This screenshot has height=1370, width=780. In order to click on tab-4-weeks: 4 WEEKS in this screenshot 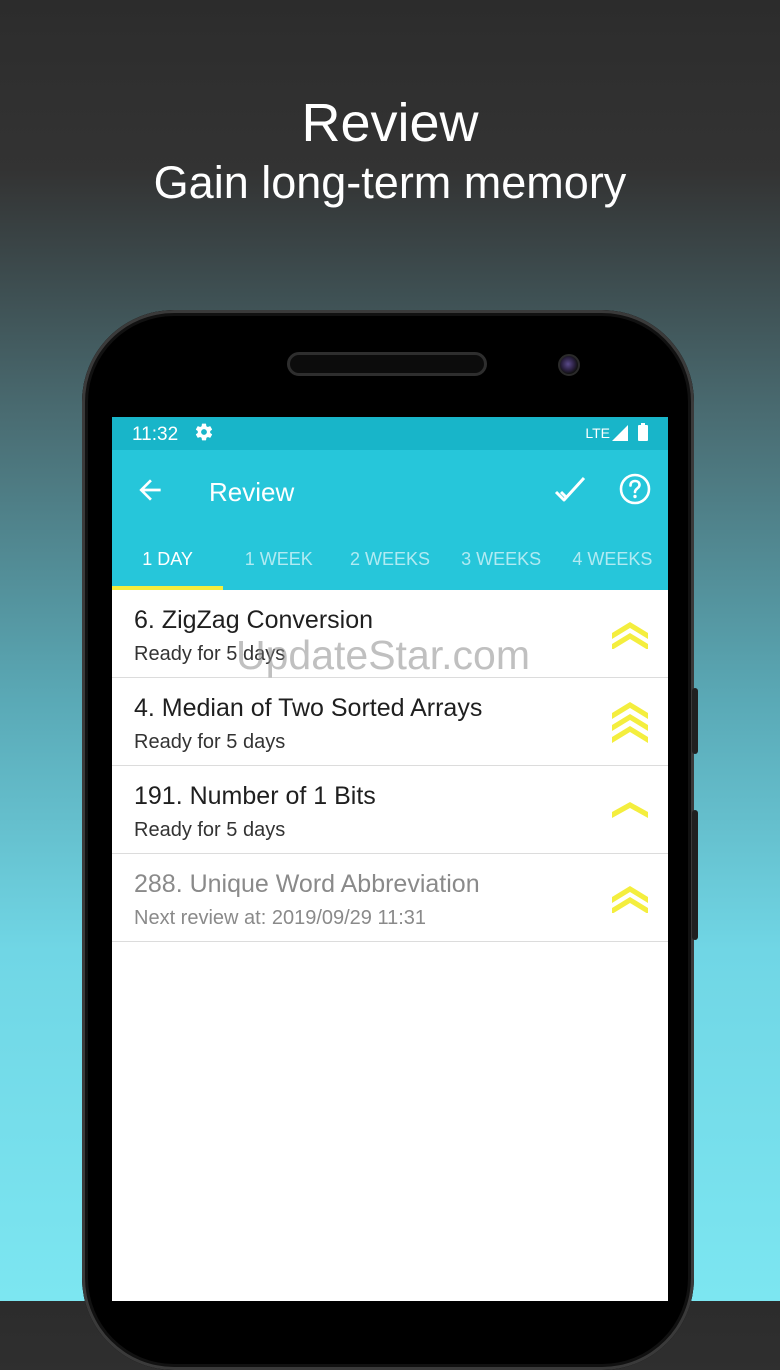, I will do `click(612, 561)`.